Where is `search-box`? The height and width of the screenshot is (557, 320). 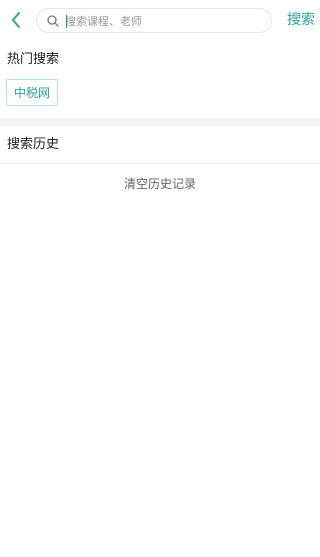 search-box is located at coordinates (154, 20).